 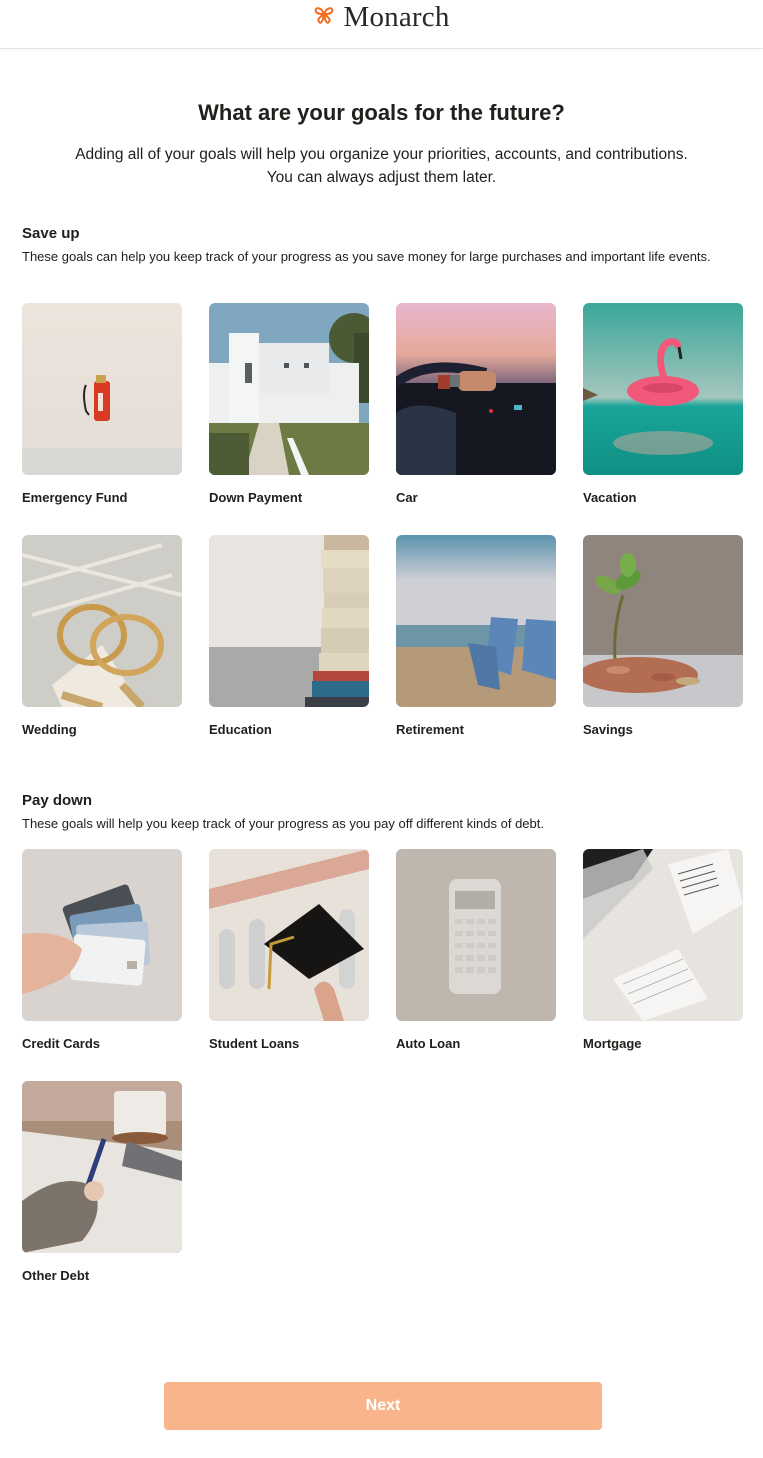 What do you see at coordinates (381, 177) in the screenshot?
I see `subtitle-line-2: You can always adjust them later.` at bounding box center [381, 177].